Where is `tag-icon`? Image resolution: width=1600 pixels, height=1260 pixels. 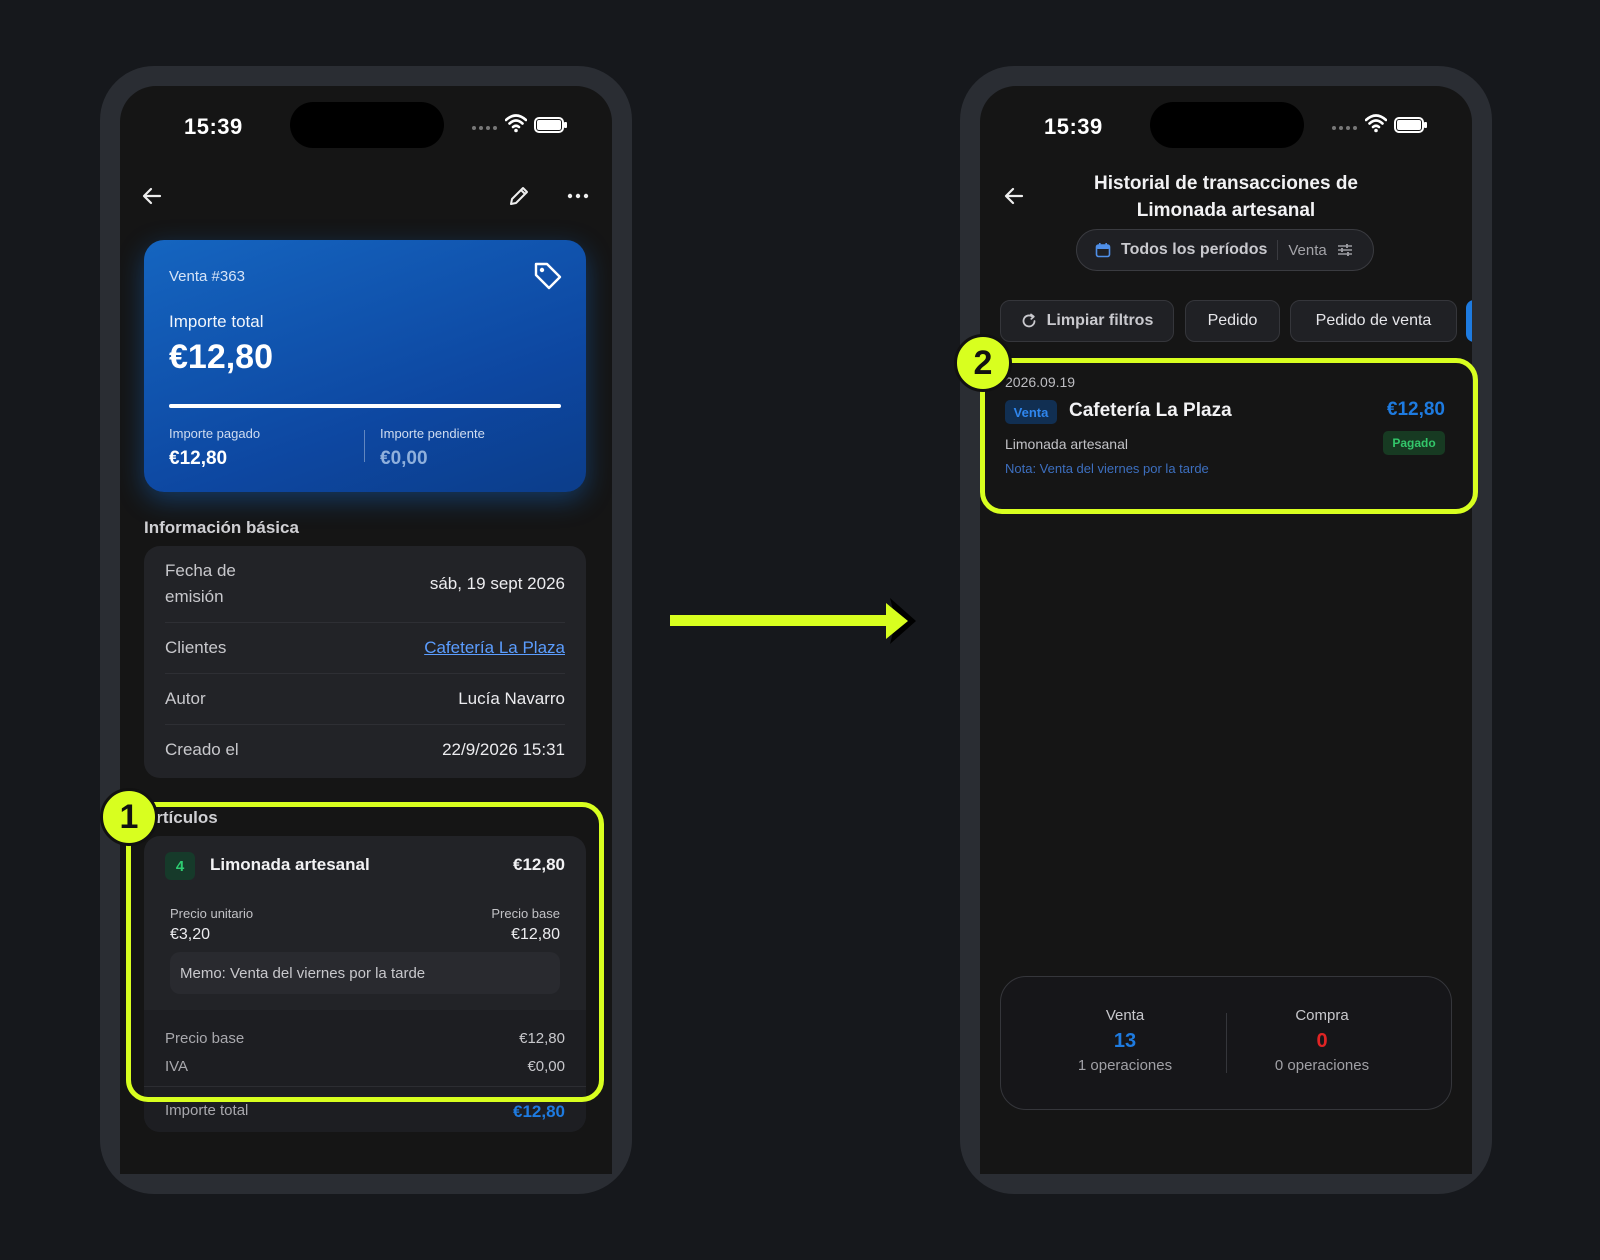 tag-icon is located at coordinates (548, 276).